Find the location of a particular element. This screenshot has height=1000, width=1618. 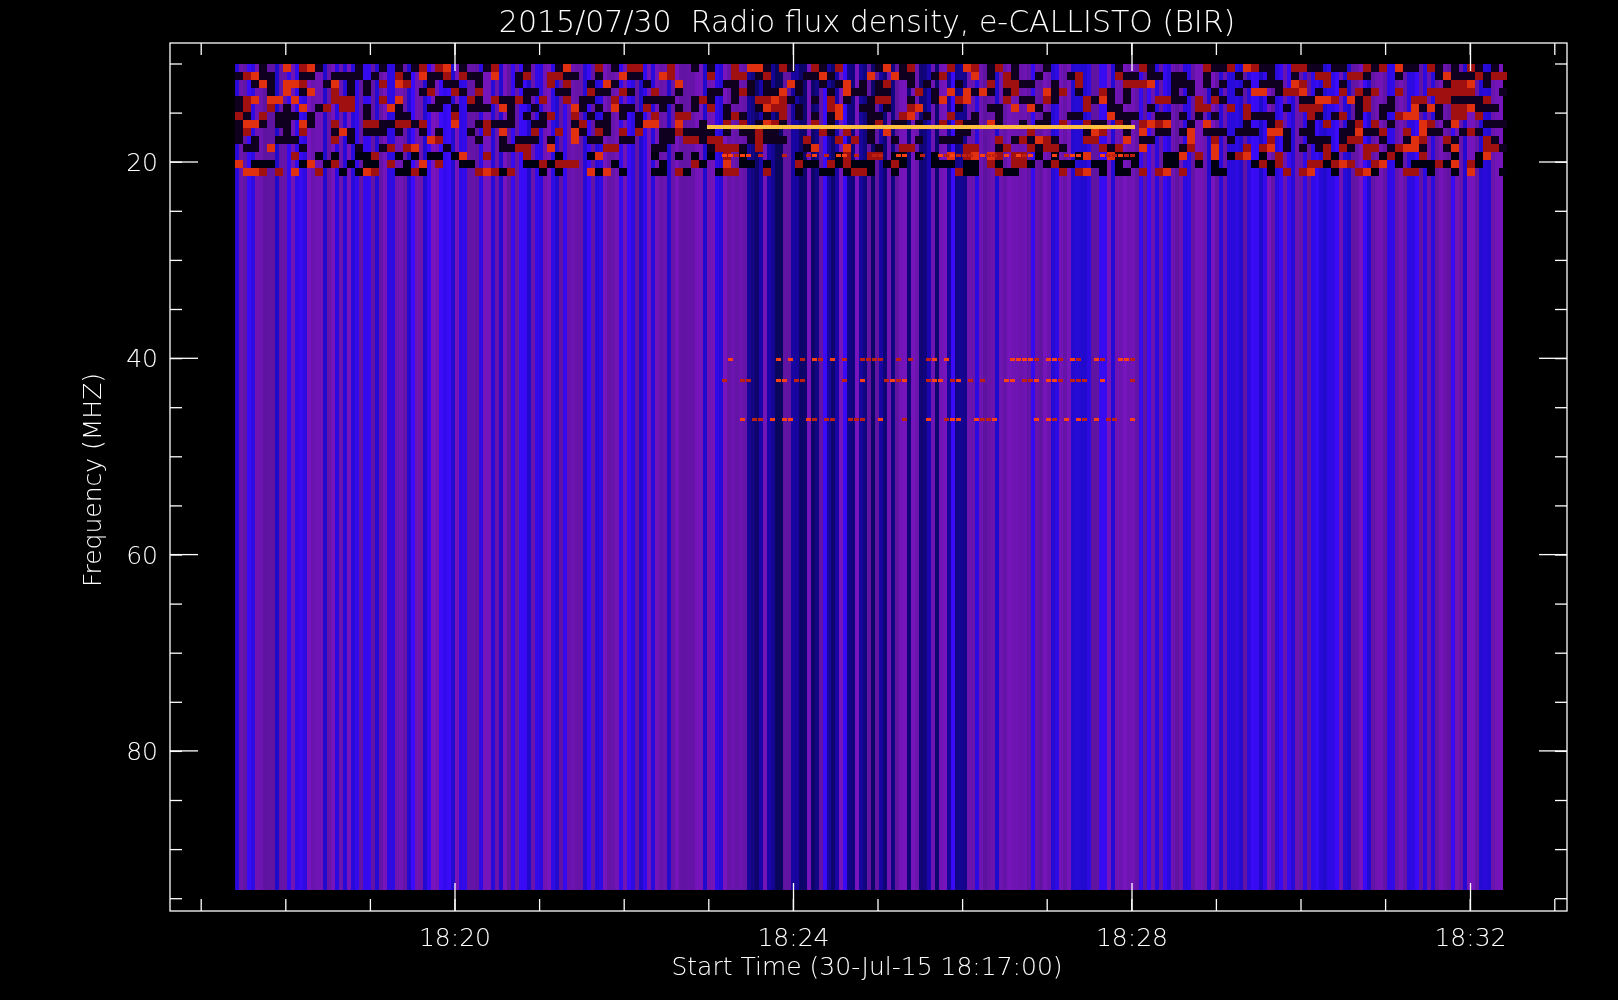

x-tick-label: 18:28 is located at coordinates (1132, 937).